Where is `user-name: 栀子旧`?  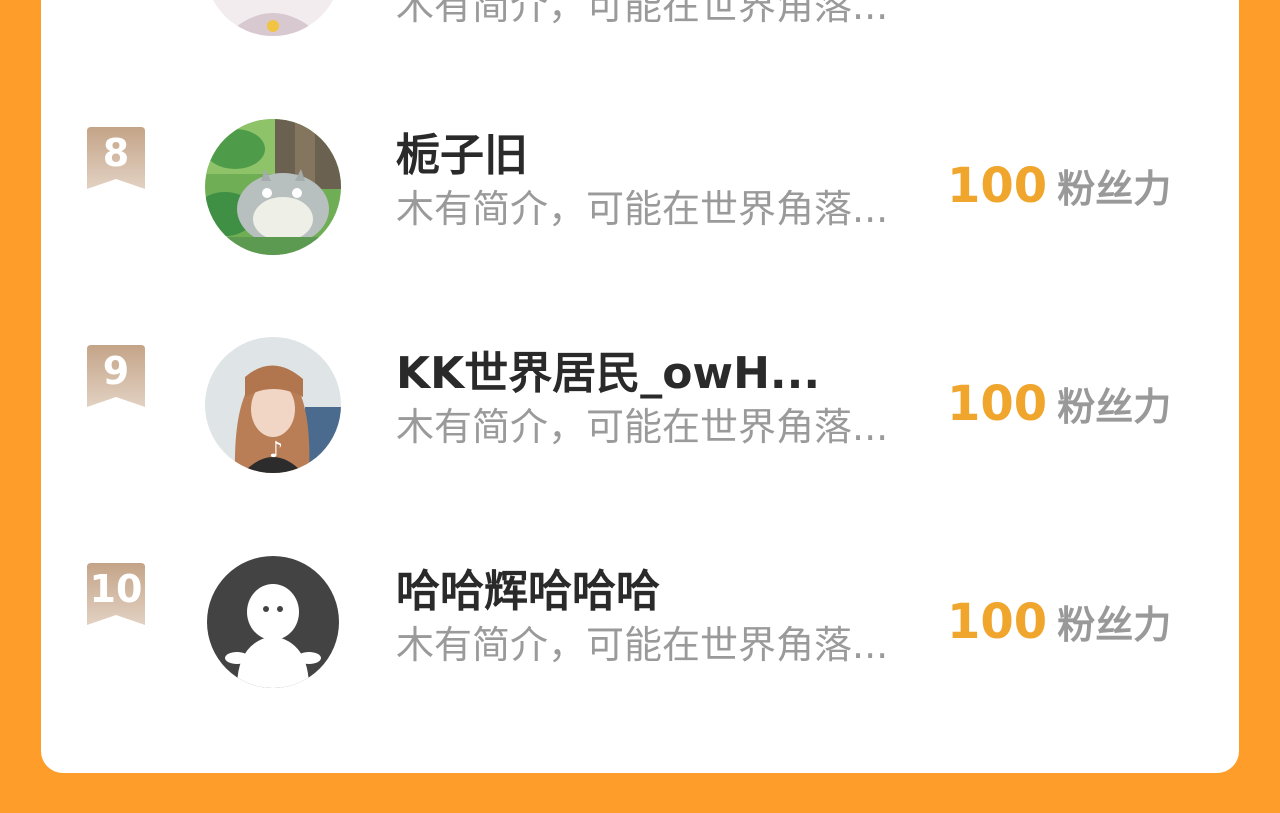
user-name: 栀子旧 is located at coordinates (616, 156).